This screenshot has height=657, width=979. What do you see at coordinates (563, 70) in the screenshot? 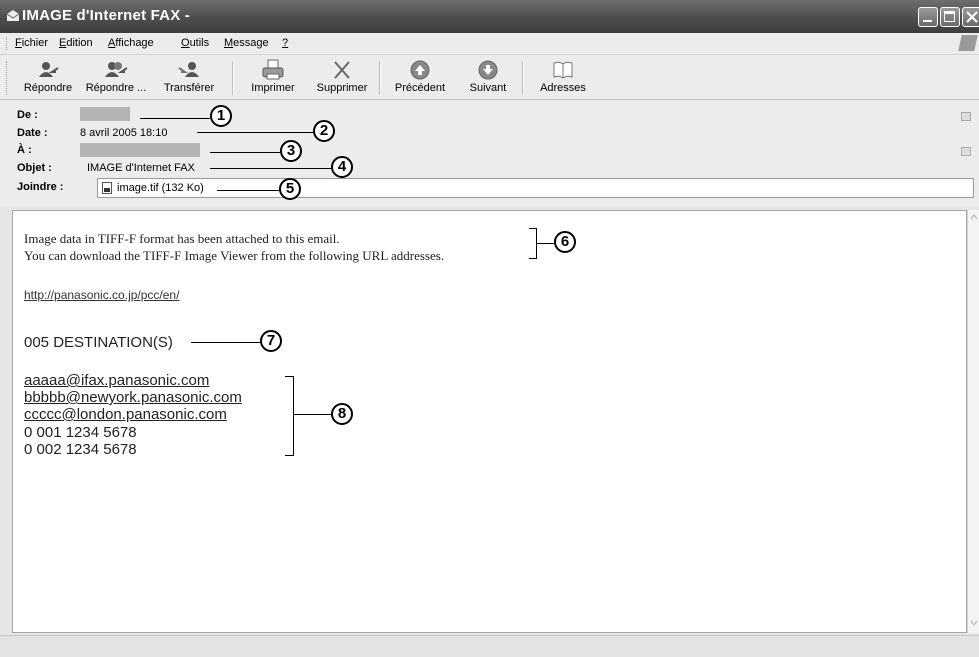
I see `address-book-icon` at bounding box center [563, 70].